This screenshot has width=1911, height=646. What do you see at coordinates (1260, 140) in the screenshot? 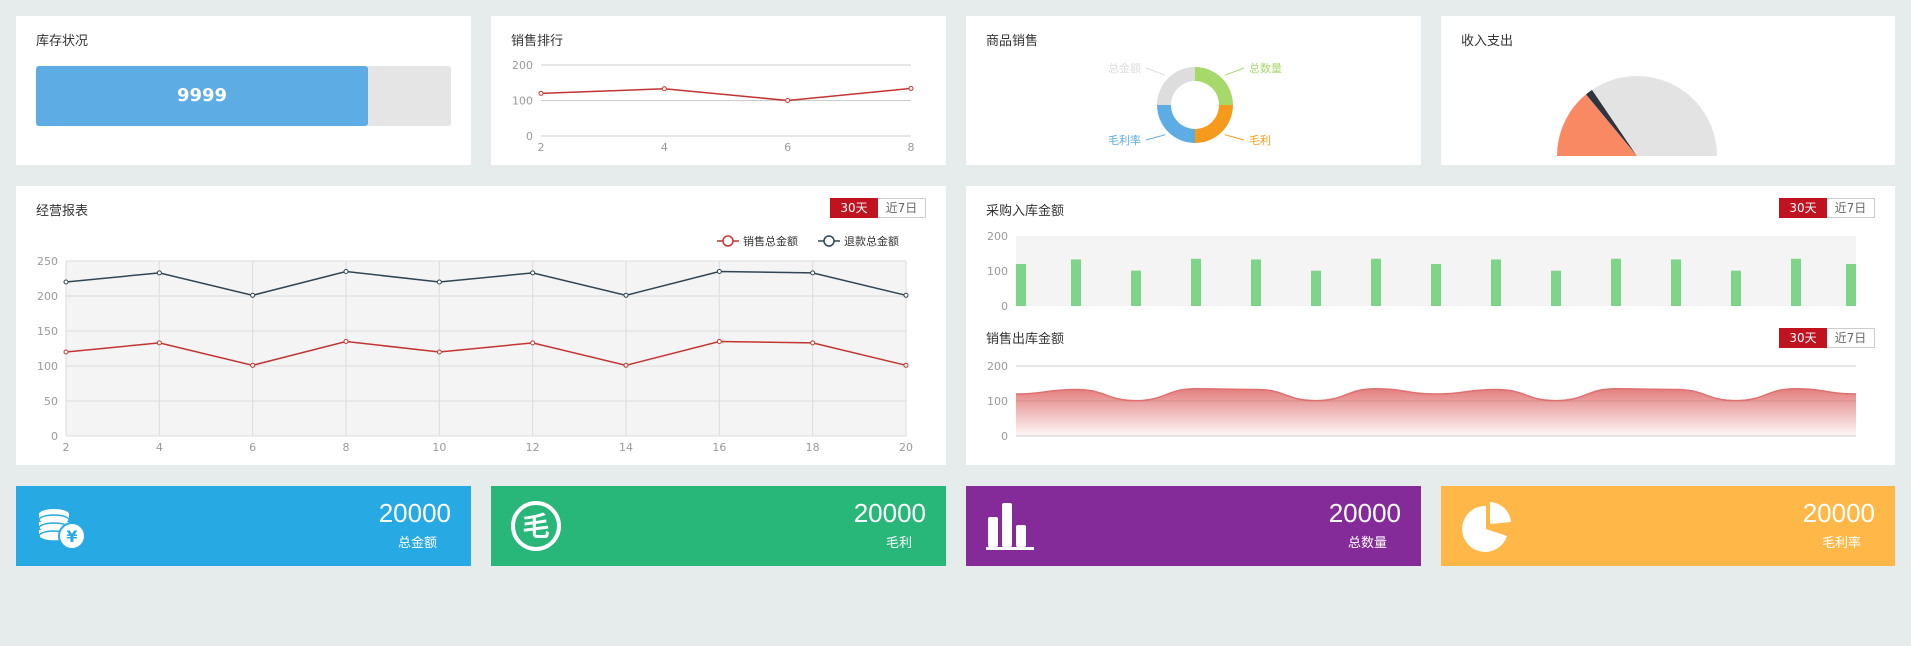
I see `slice-label: 毛利` at bounding box center [1260, 140].